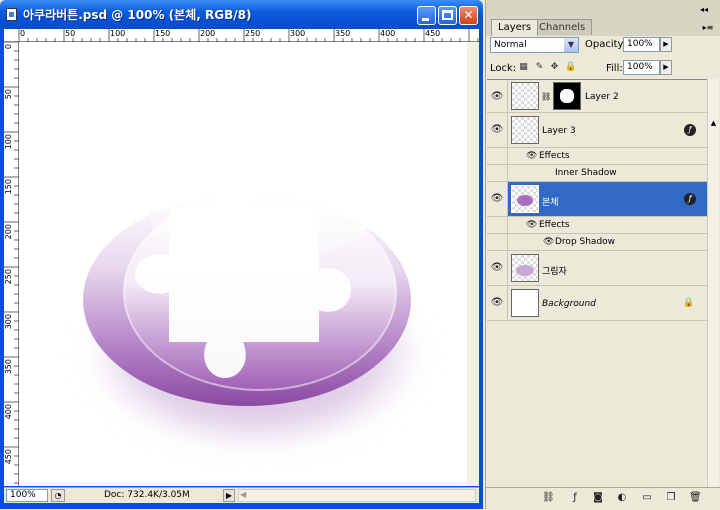  I want to click on opacity-slider-arrow: ▶, so click(666, 44).